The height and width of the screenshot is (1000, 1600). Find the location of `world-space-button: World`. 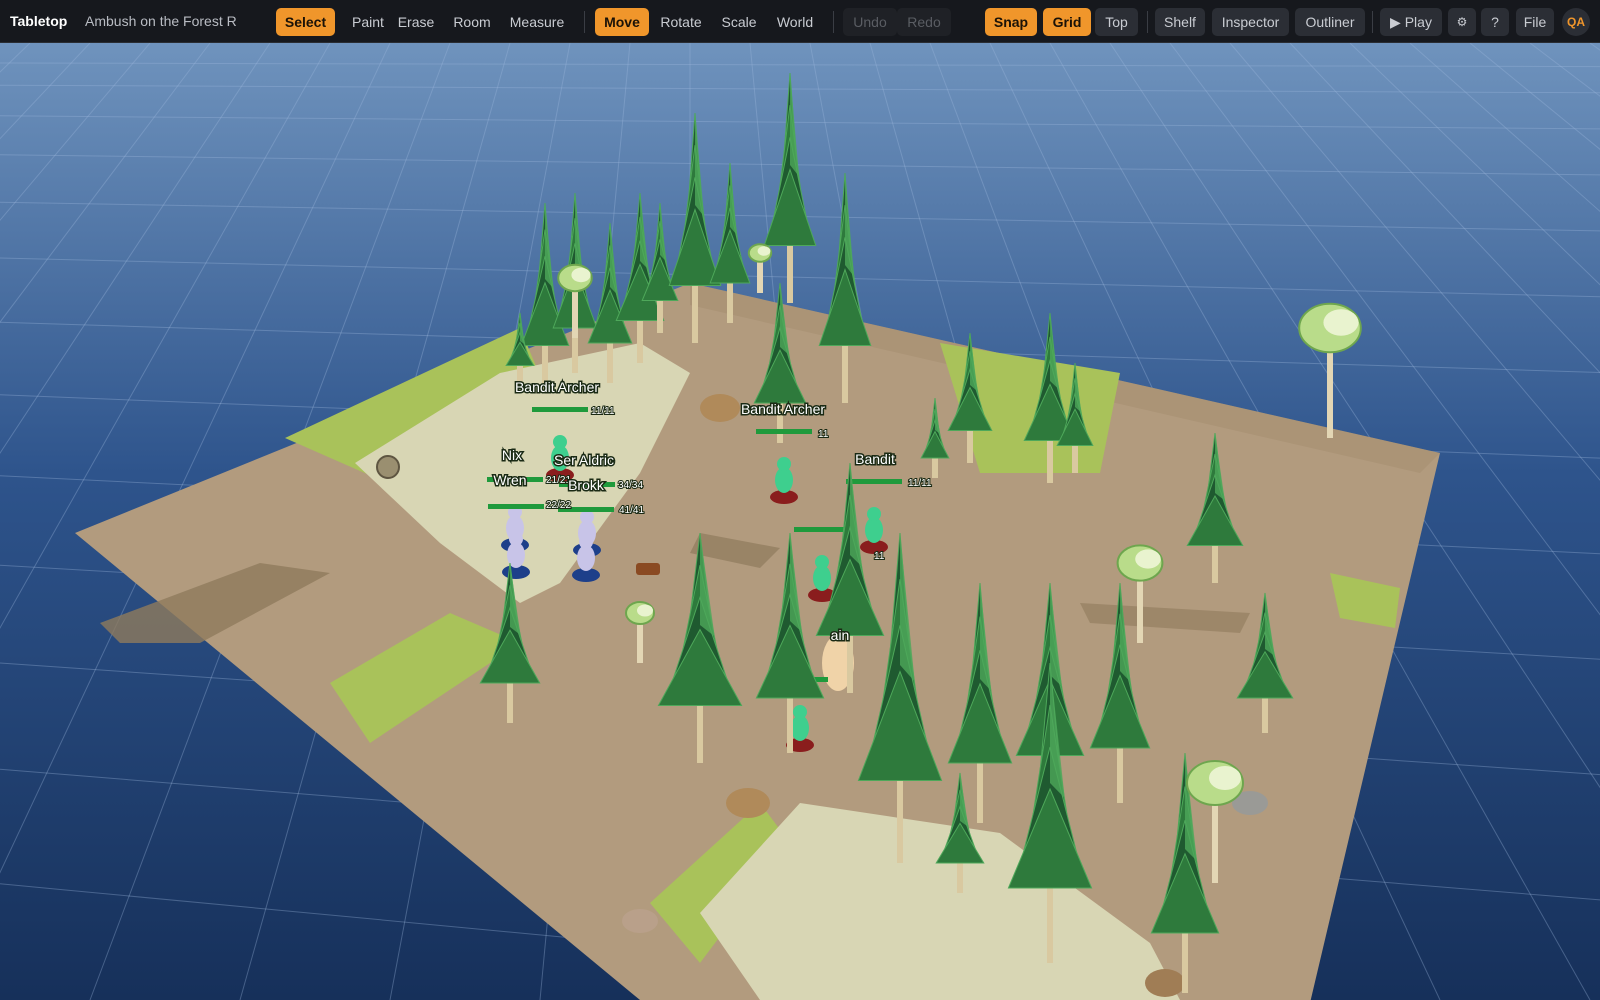

world-space-button: World is located at coordinates (795, 22).